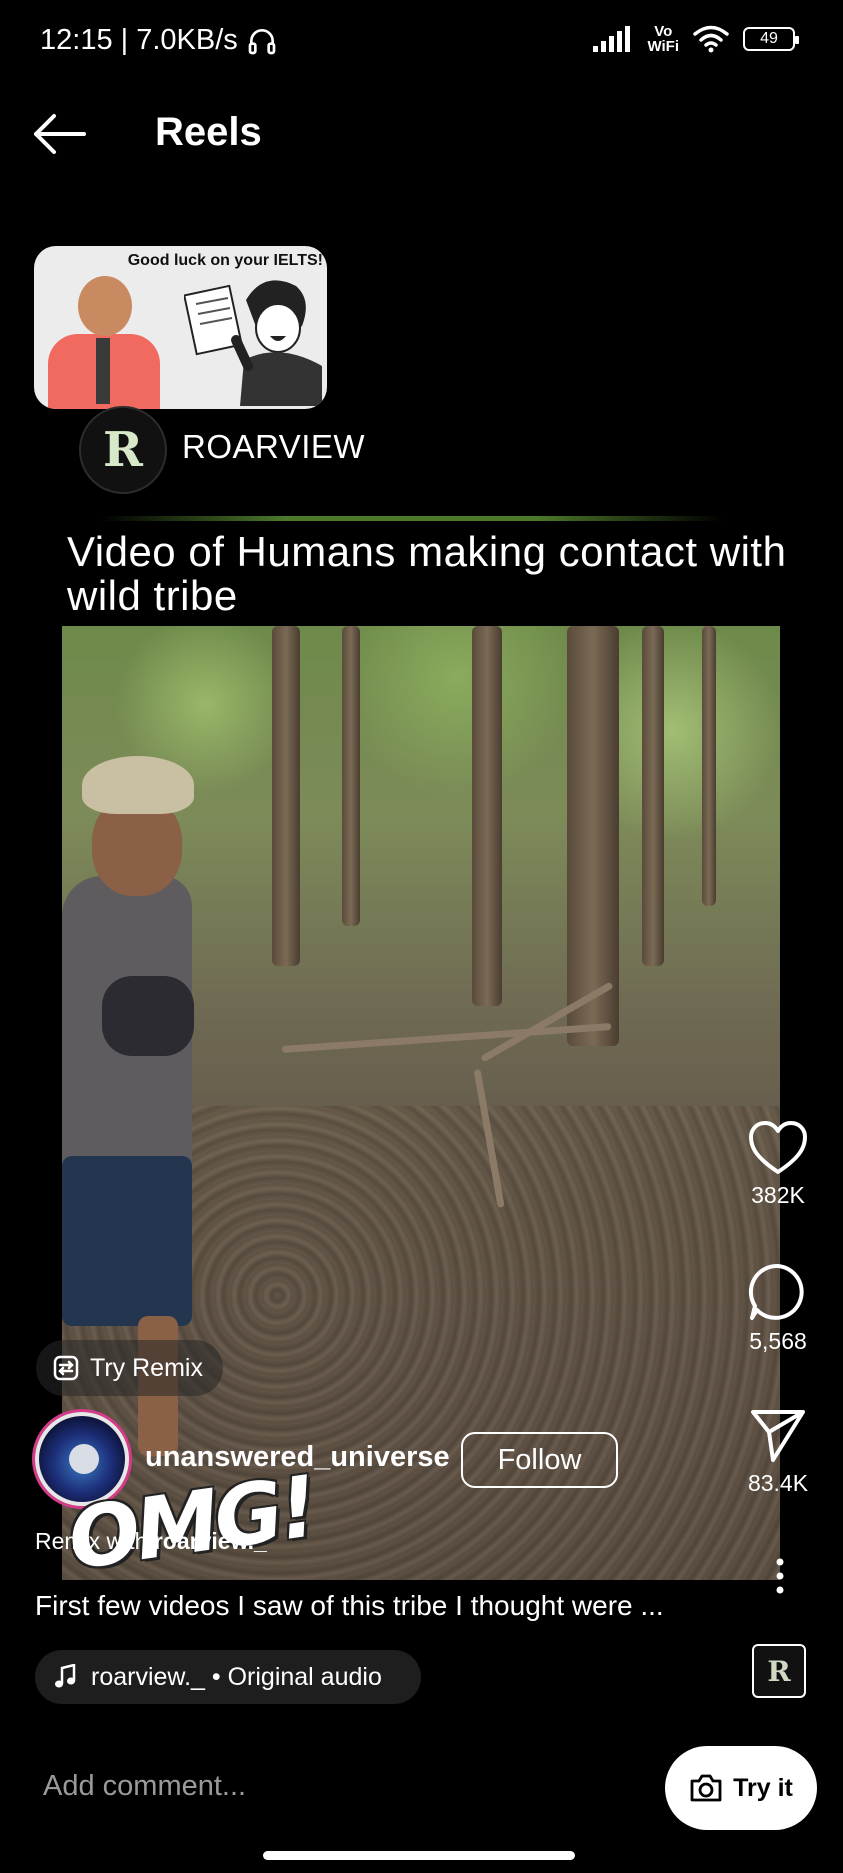 Image resolution: width=843 pixels, height=1873 pixels. What do you see at coordinates (612, 39) in the screenshot?
I see `signal-icon` at bounding box center [612, 39].